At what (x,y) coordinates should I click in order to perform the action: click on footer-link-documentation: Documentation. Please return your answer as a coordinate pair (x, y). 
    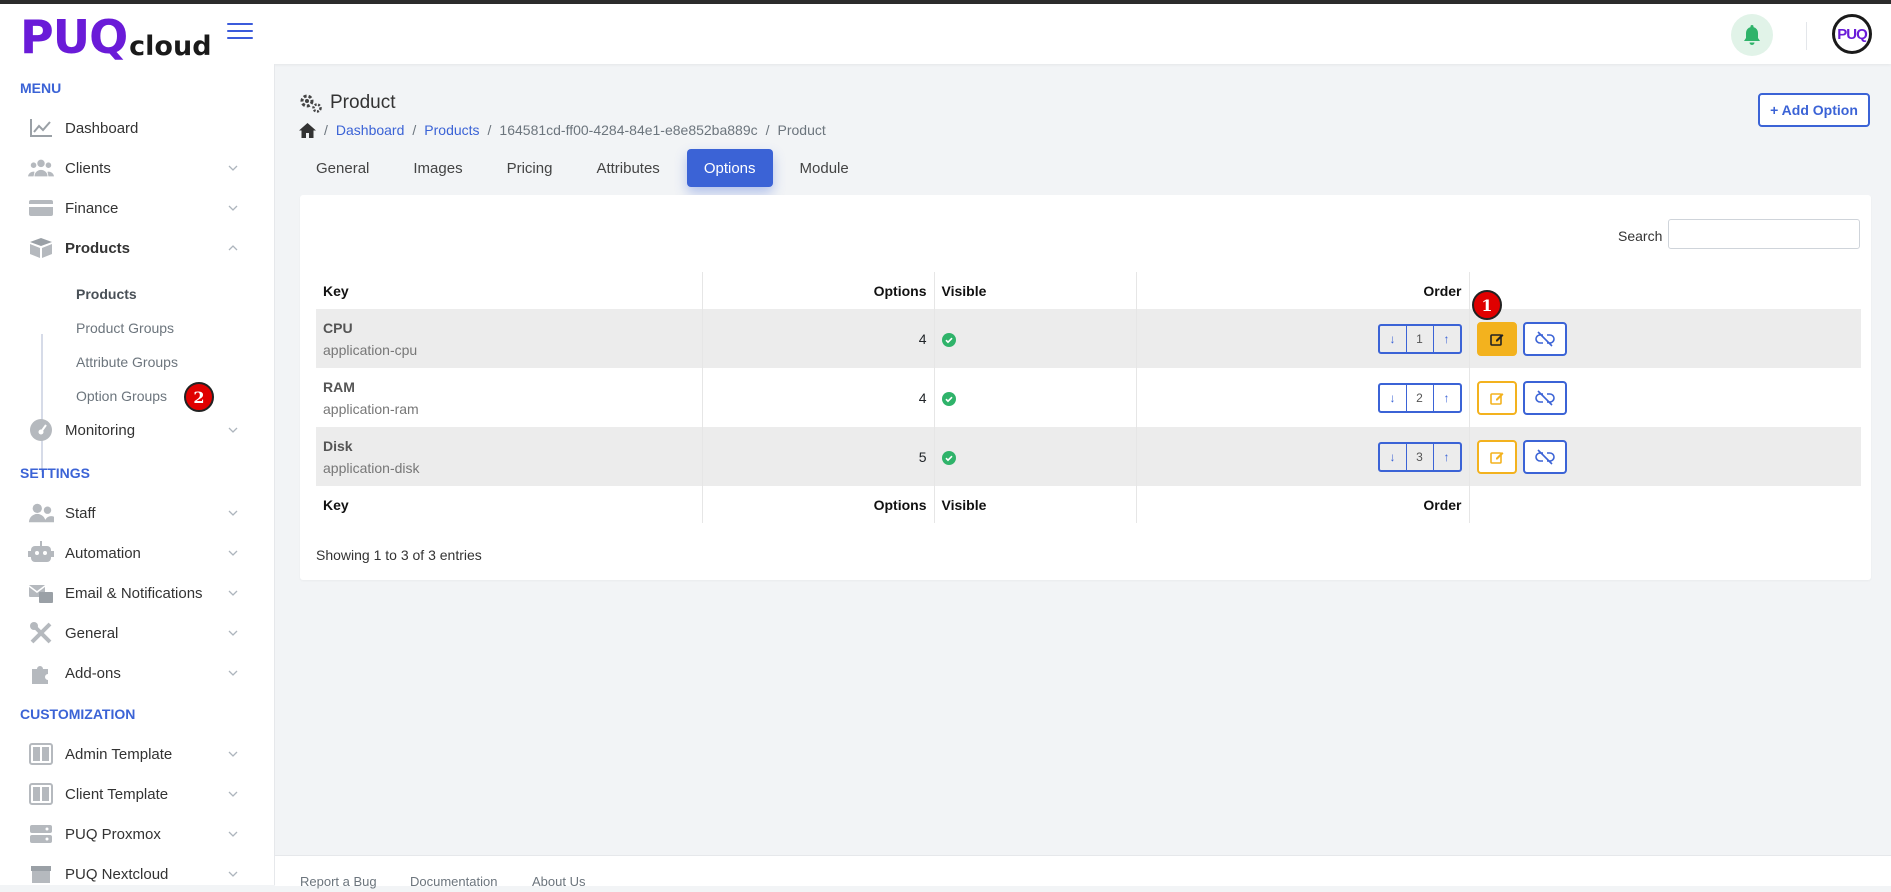
    Looking at the image, I should click on (453, 881).